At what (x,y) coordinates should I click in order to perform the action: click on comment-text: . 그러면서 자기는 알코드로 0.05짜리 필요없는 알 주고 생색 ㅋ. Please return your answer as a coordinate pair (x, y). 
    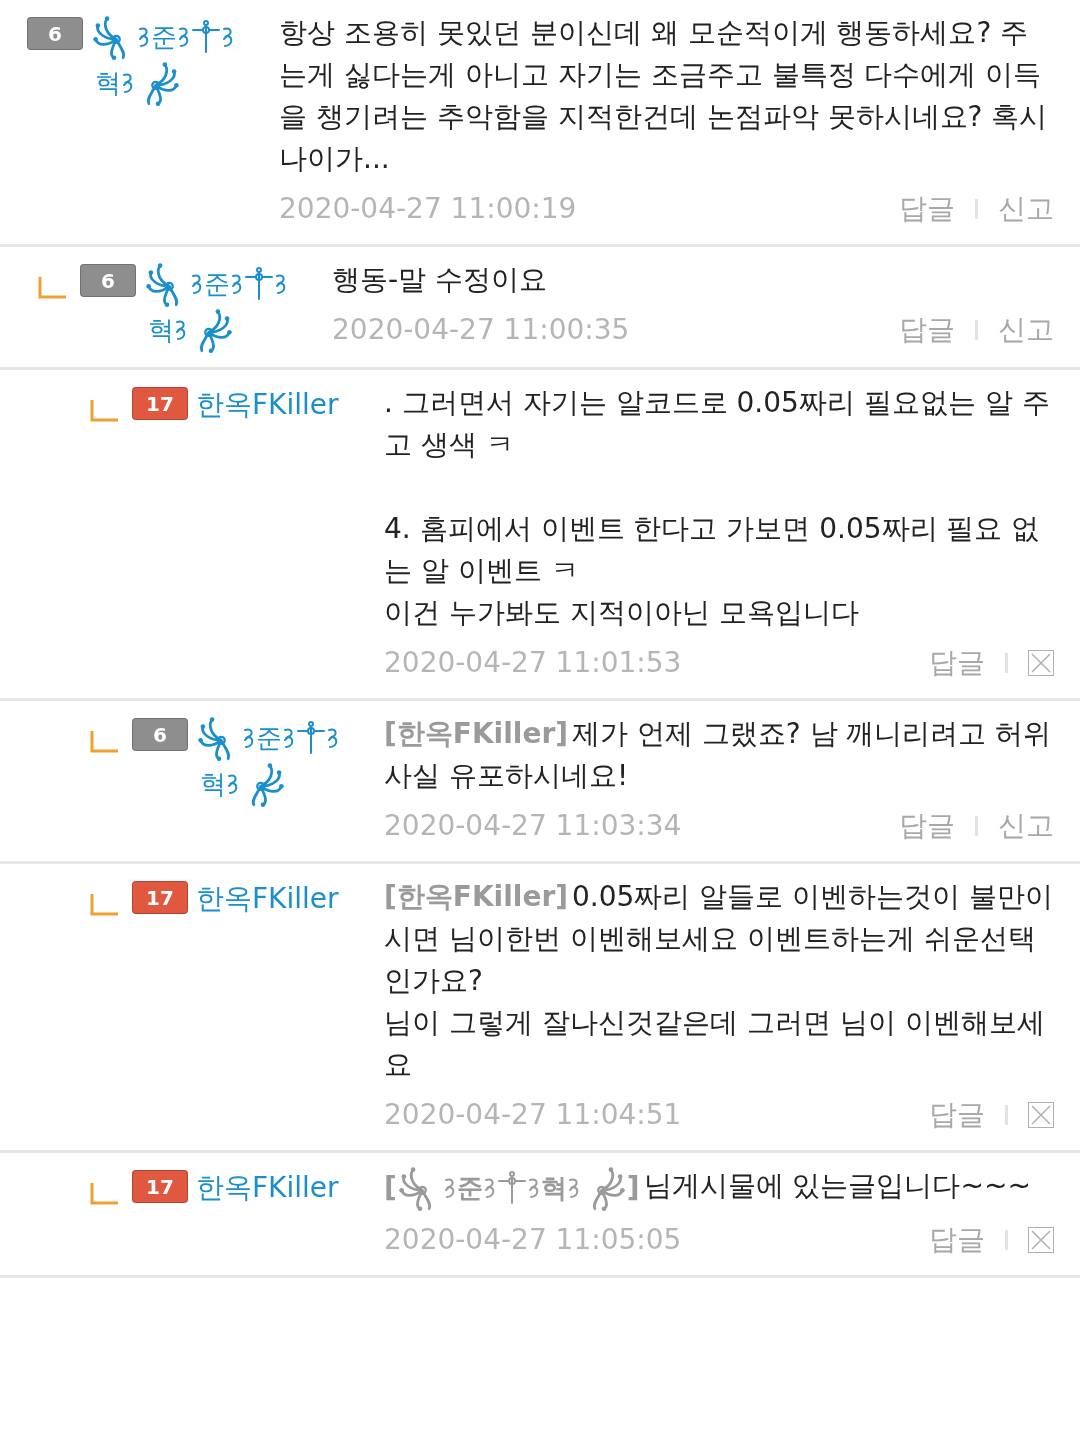
    Looking at the image, I should click on (717, 424).